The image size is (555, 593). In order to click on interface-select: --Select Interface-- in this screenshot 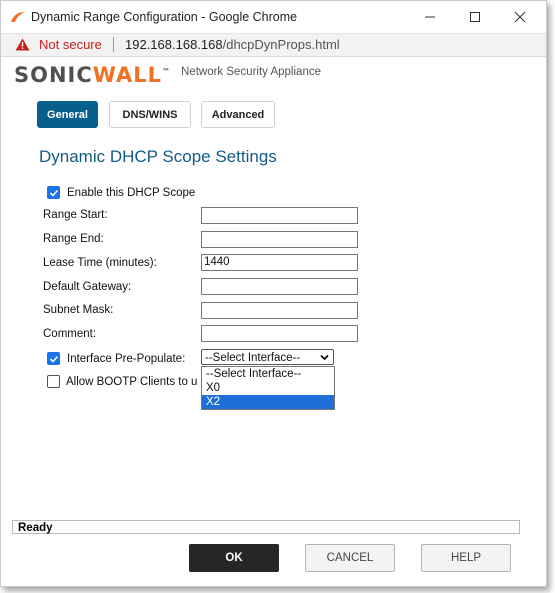, I will do `click(267, 357)`.